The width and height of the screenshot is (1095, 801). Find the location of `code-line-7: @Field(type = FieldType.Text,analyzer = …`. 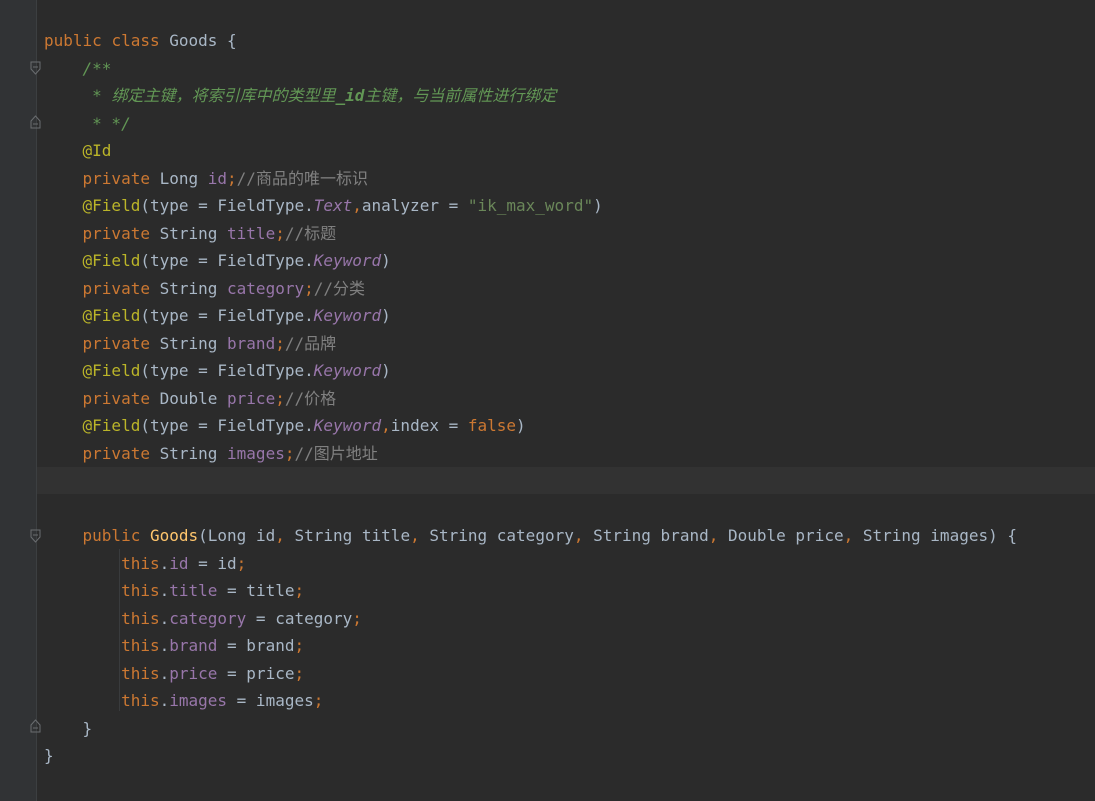

code-line-7: @Field(type = FieldType.Text,analyzer = … is located at coordinates (566, 205).